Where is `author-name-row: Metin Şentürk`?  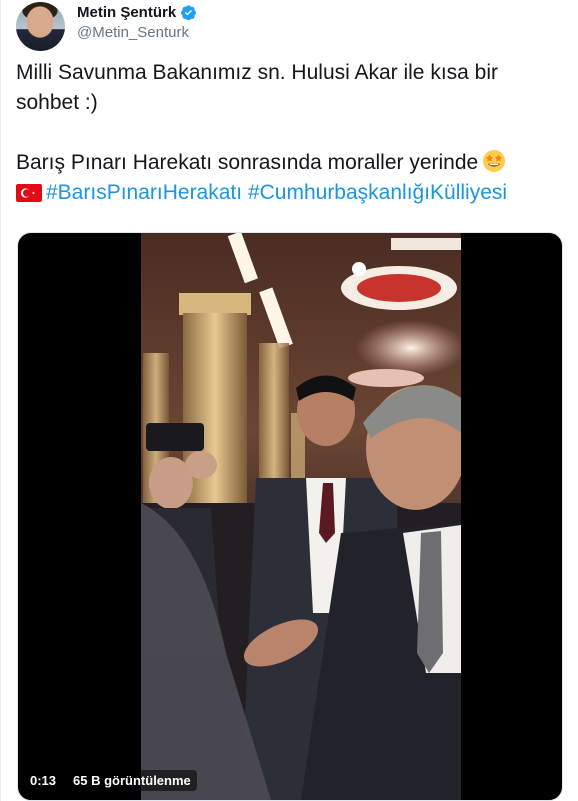
author-name-row: Metin Şentürk is located at coordinates (137, 12).